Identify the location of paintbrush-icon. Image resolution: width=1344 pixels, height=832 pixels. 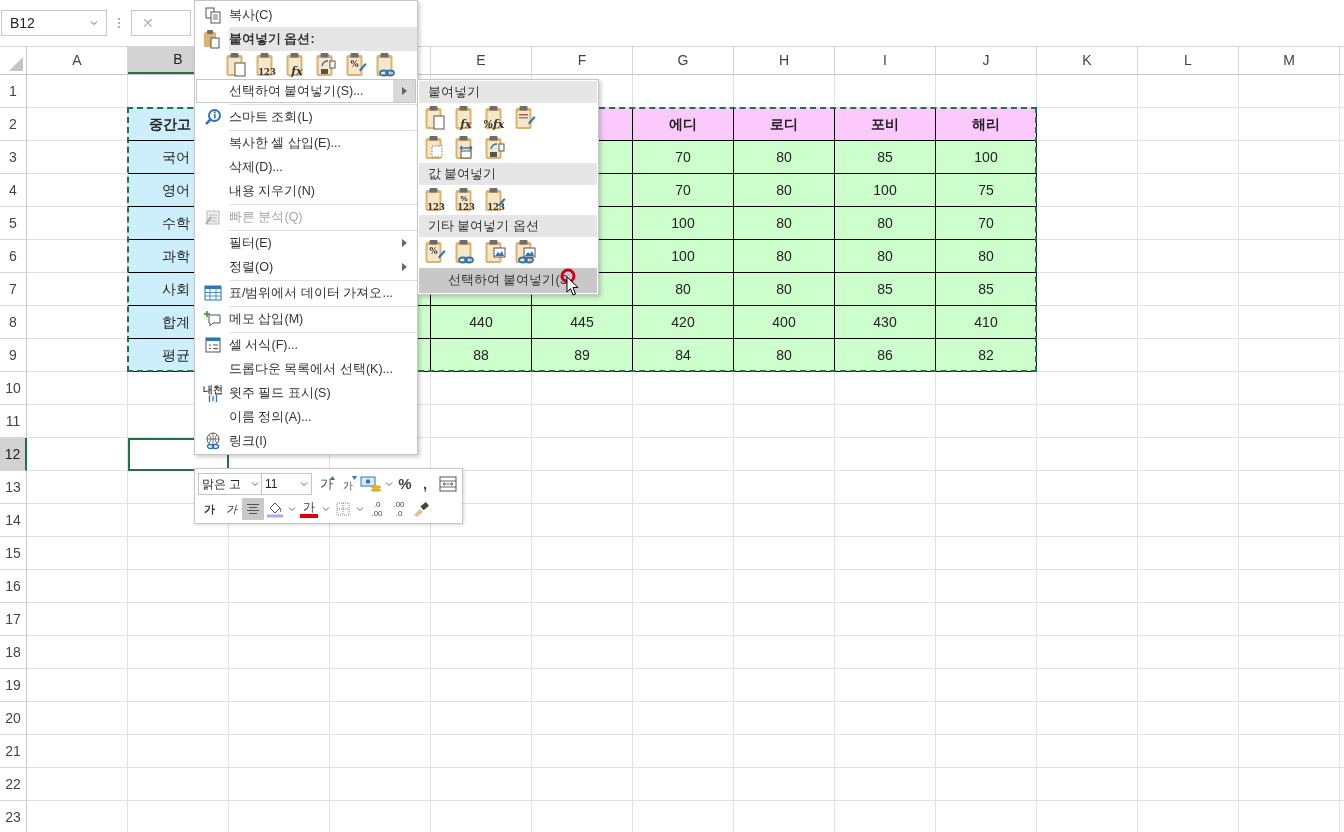
(421, 509).